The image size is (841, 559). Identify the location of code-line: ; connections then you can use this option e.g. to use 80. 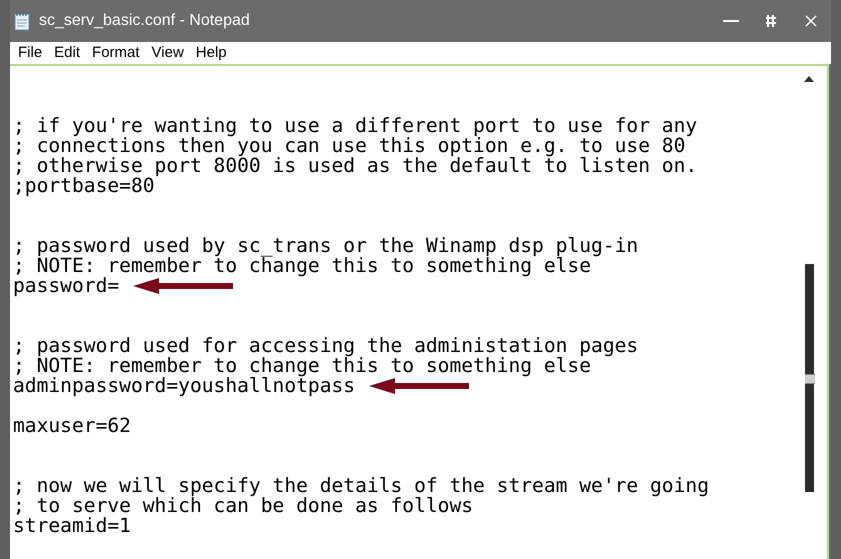
(349, 146).